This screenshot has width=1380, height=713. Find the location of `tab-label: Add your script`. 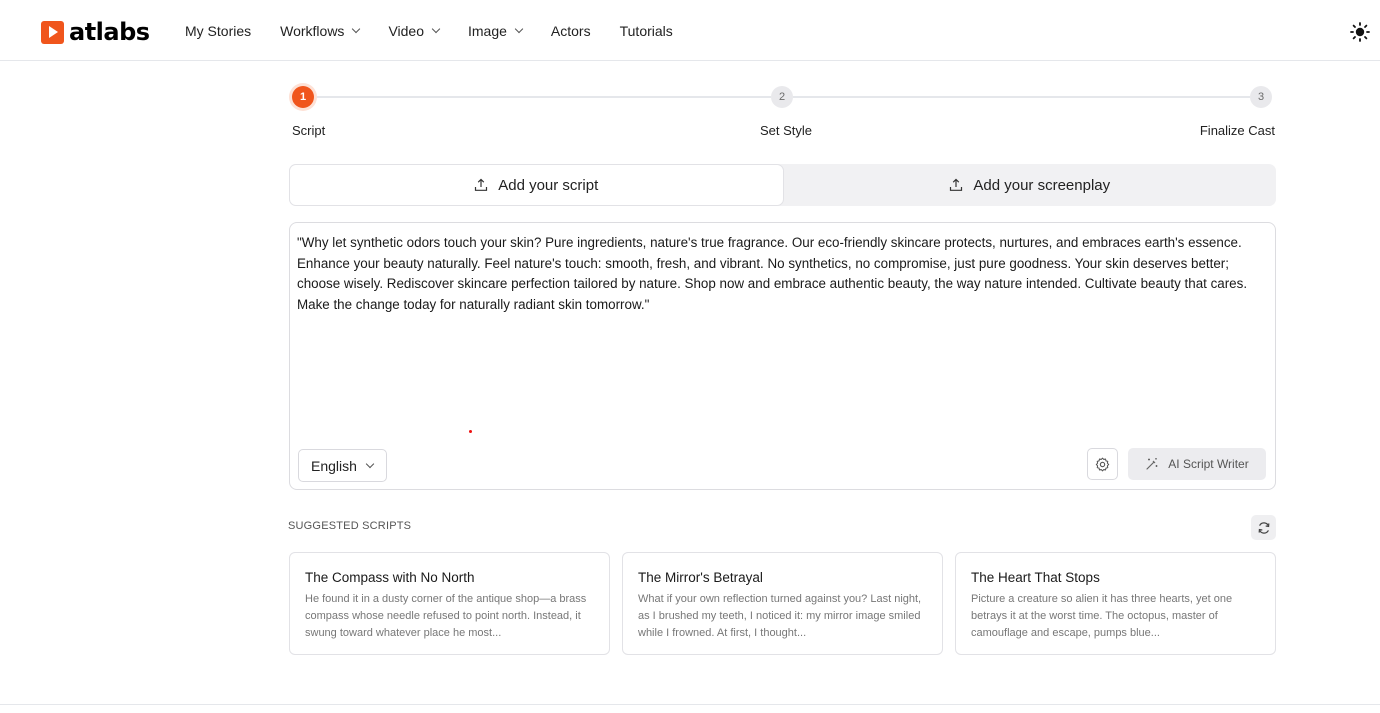

tab-label: Add your script is located at coordinates (548, 185).